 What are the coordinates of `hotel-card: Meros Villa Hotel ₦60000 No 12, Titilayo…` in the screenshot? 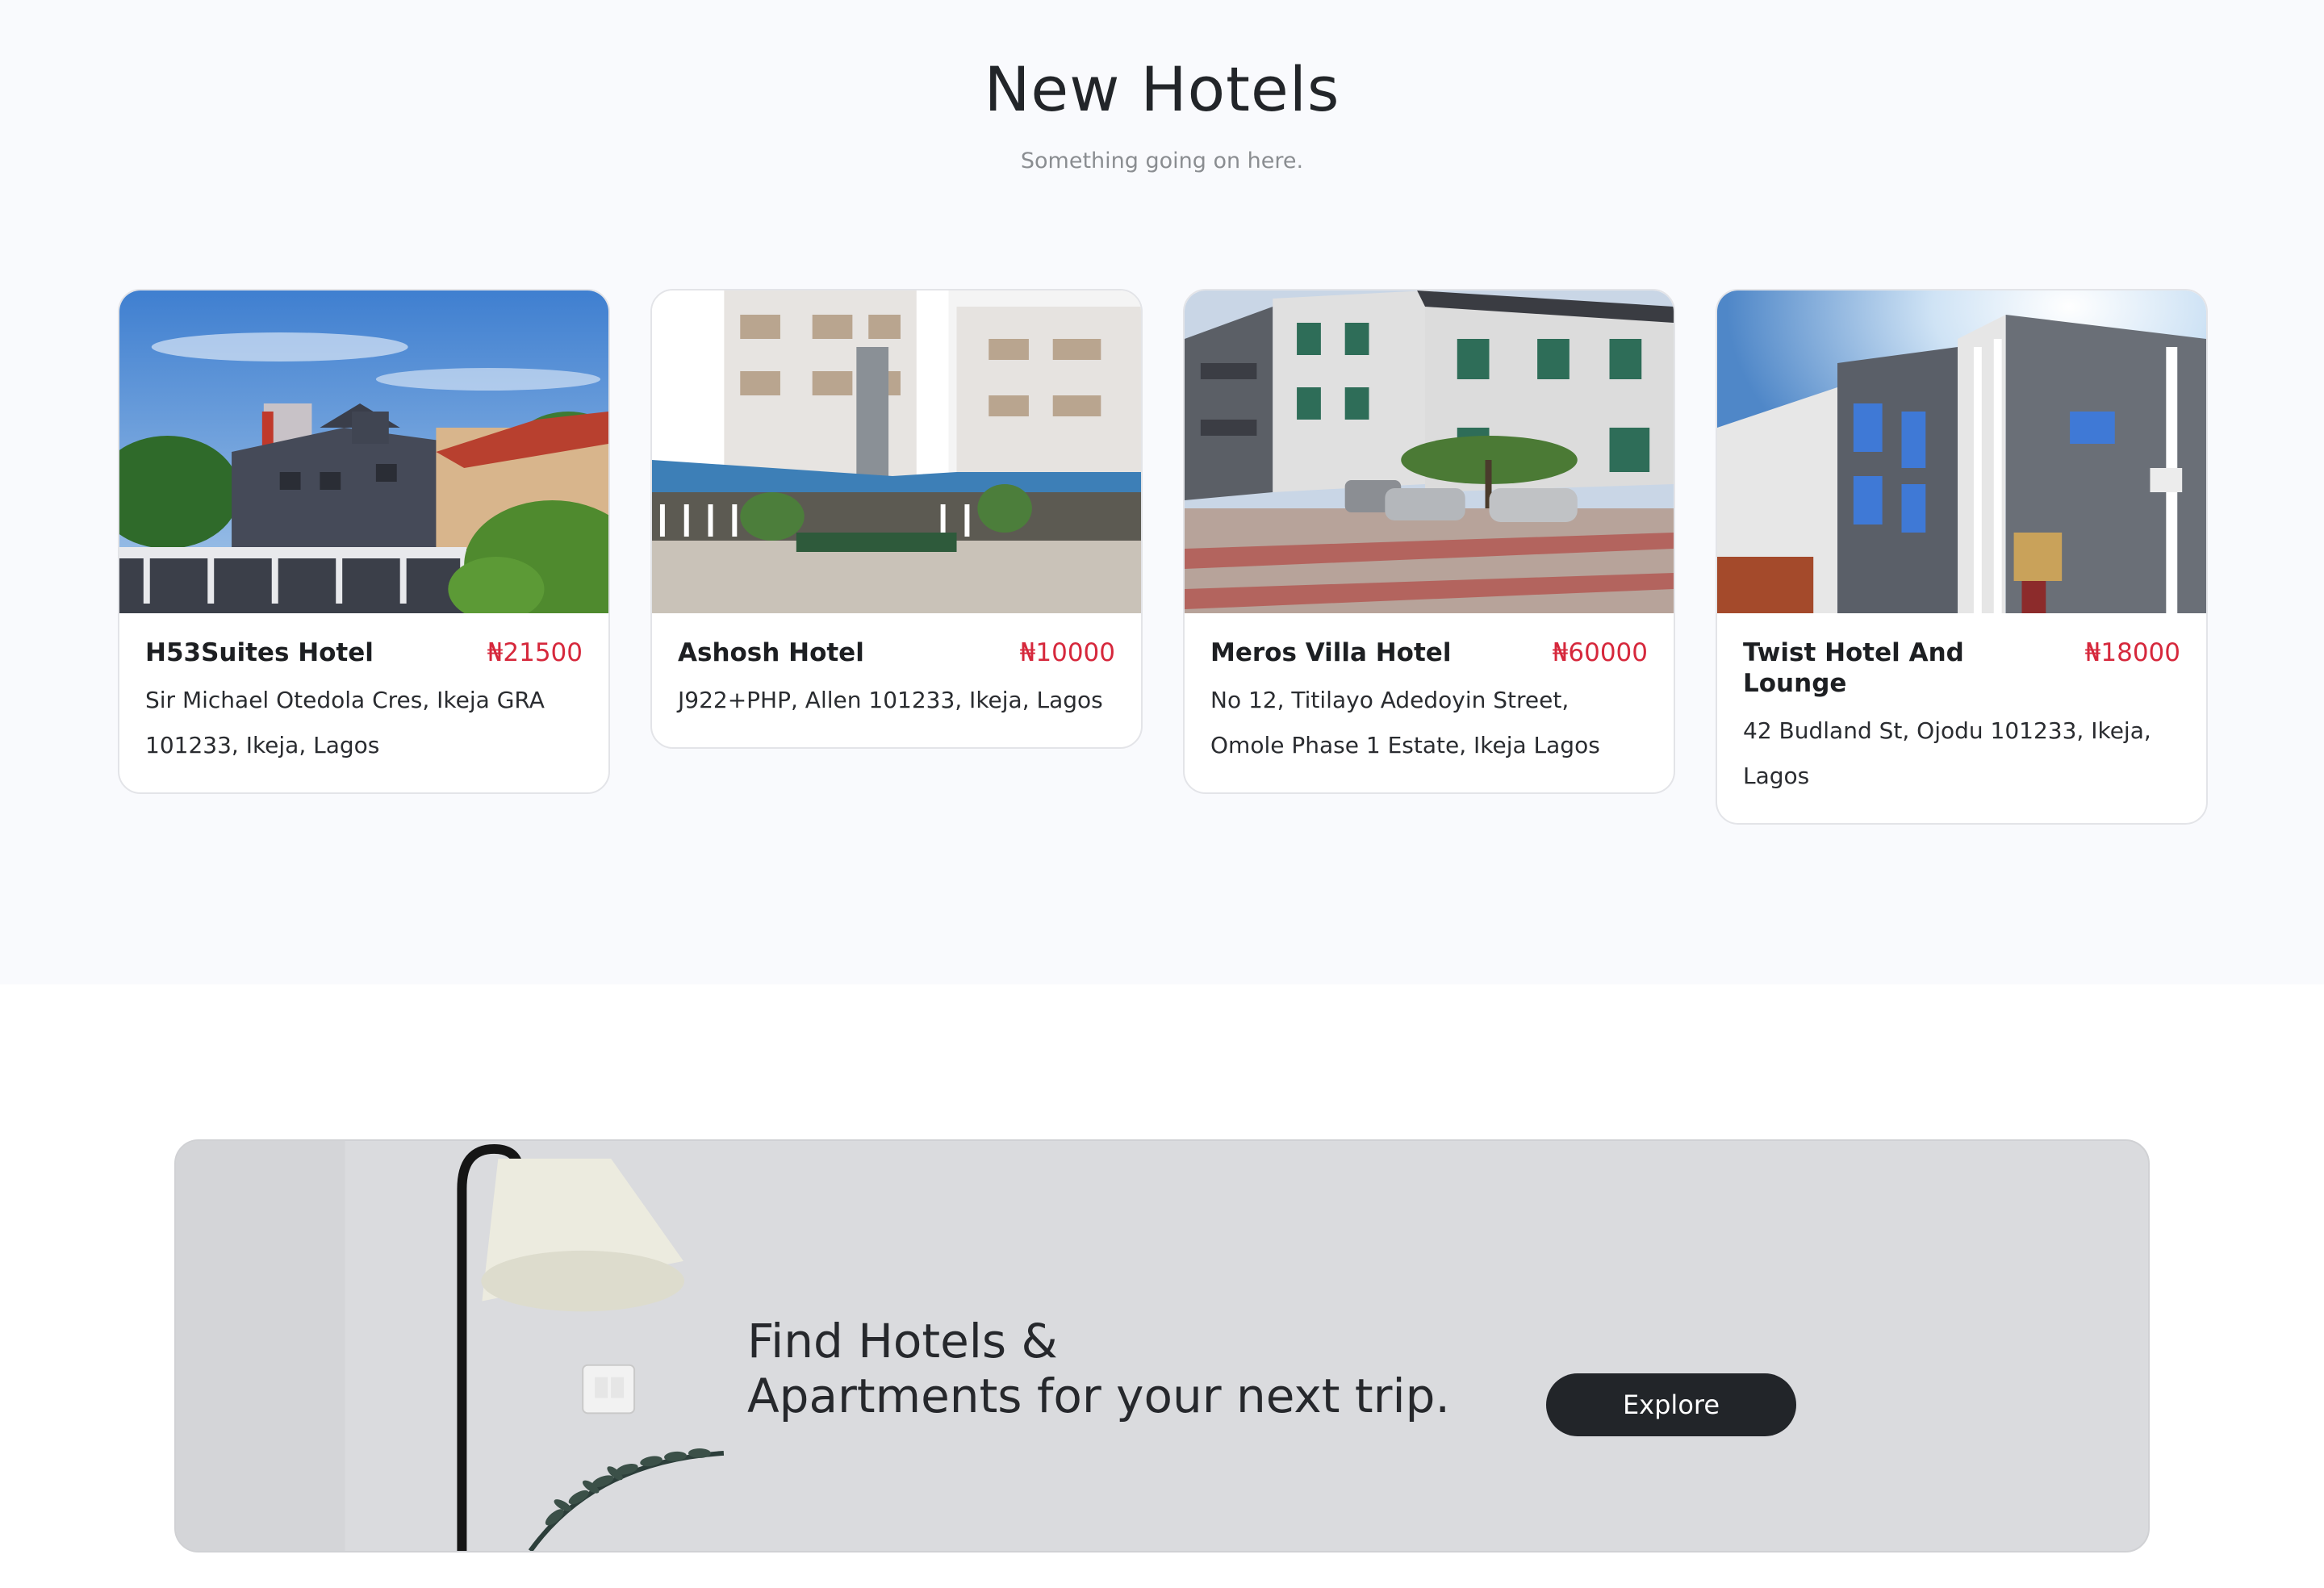 It's located at (1429, 541).